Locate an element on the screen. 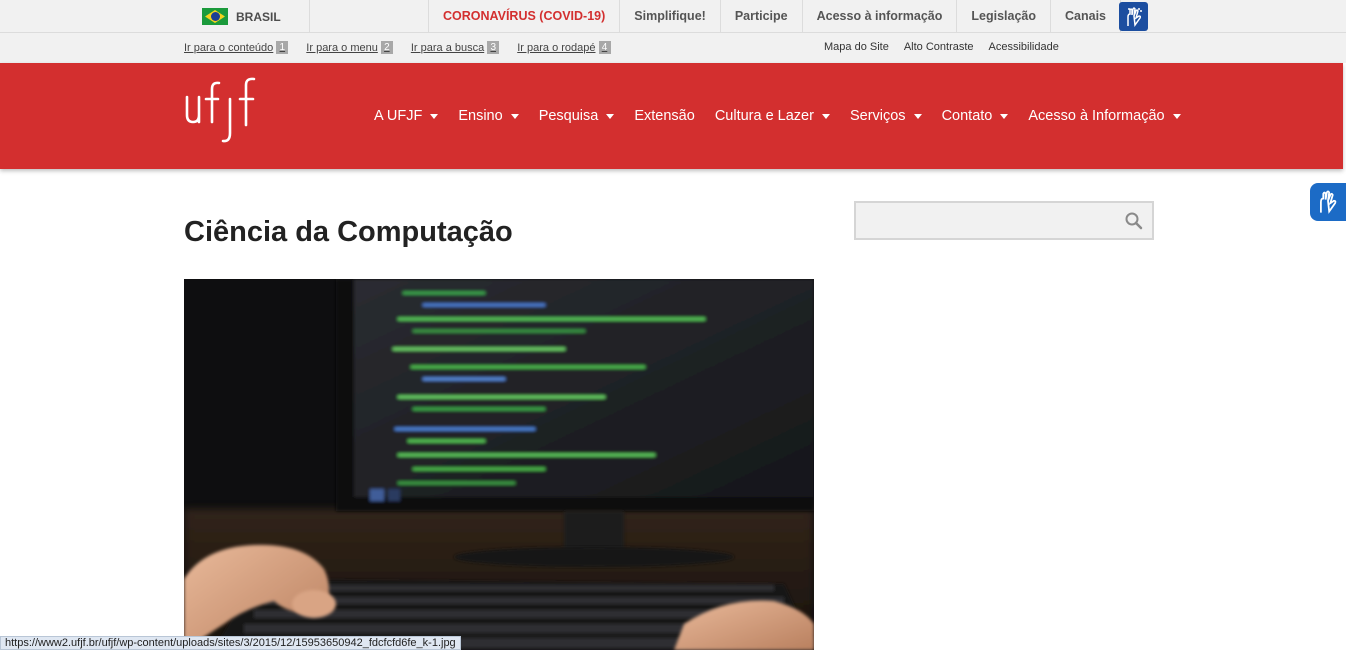 The height and width of the screenshot is (650, 1346). high-contrast-link: Alto Contraste is located at coordinates (939, 47).